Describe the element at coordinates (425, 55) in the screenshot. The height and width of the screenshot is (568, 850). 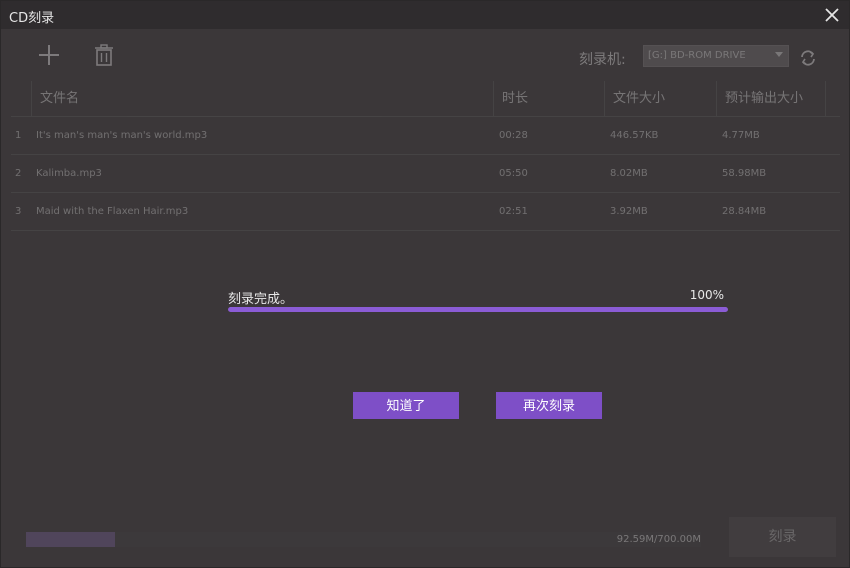
I see `toolbar: 刻录机: [G:] BD-ROM DRIVE` at that location.